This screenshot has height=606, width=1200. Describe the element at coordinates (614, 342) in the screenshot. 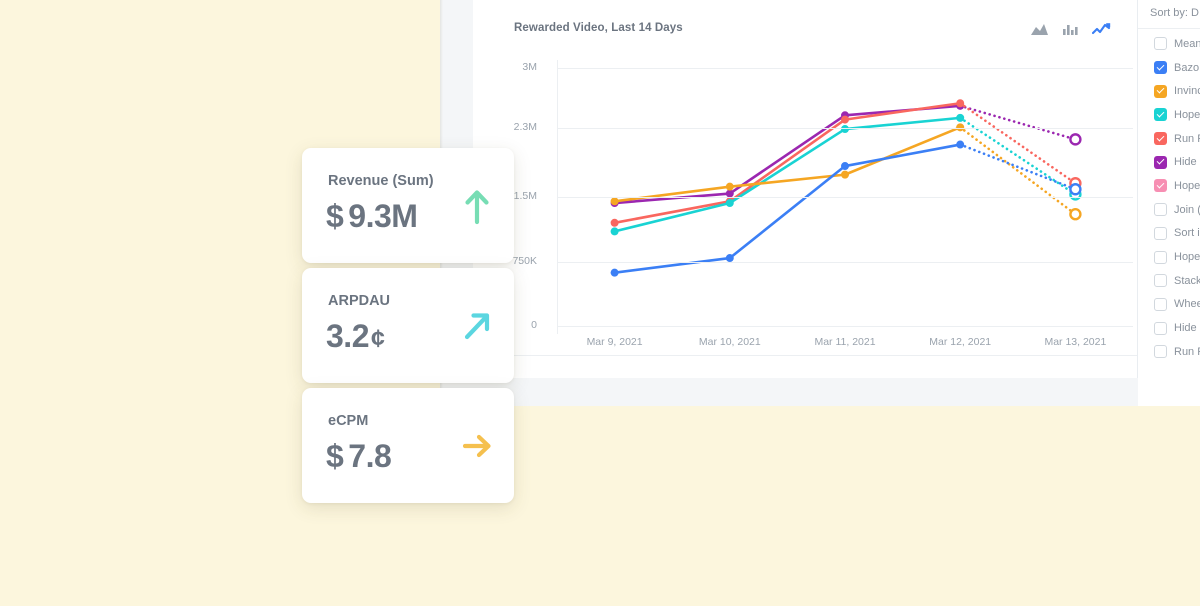

I see `x-axis-tick-label: Mar 9, 2021` at that location.